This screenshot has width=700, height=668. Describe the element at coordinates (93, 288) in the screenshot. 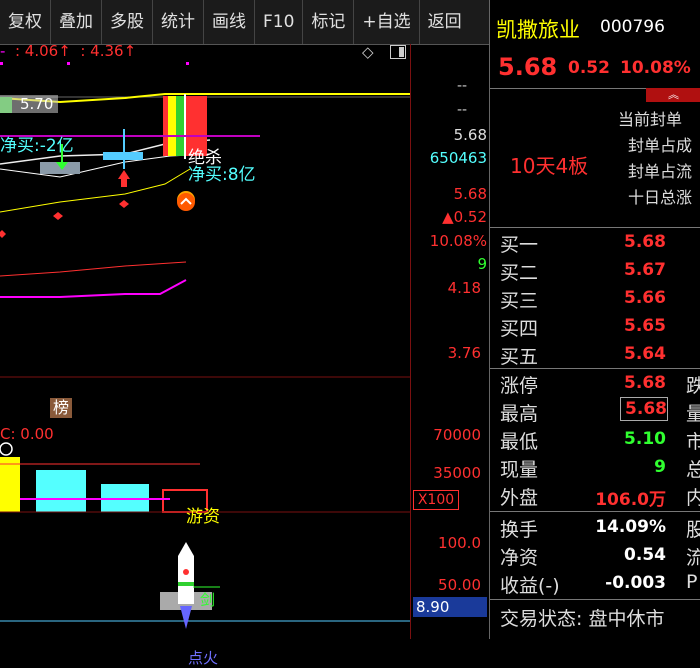

I see `ma-magenta-line` at that location.